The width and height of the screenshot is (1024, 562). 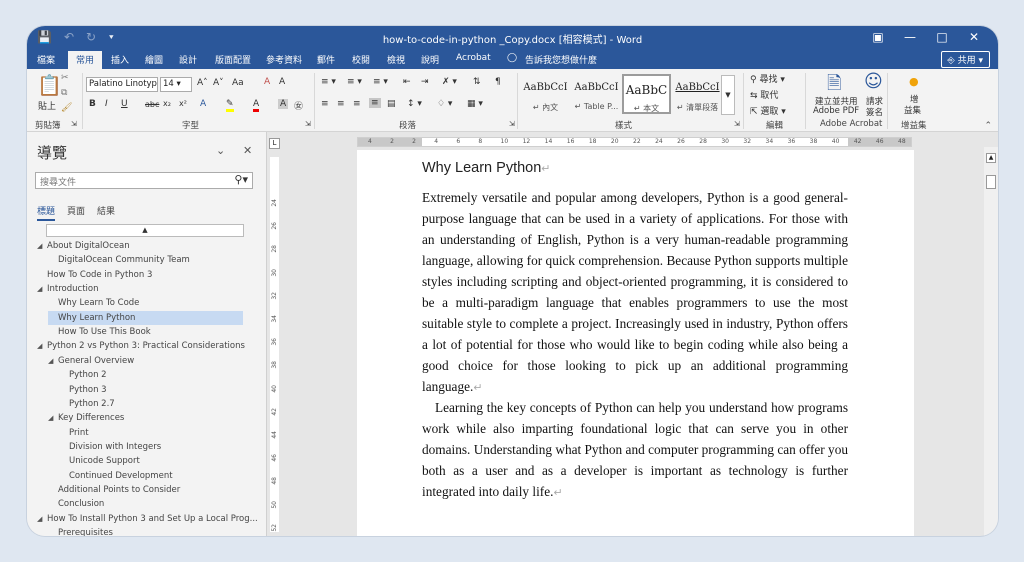 What do you see at coordinates (230, 105) in the screenshot?
I see `highlight-color-icon: ✎` at bounding box center [230, 105].